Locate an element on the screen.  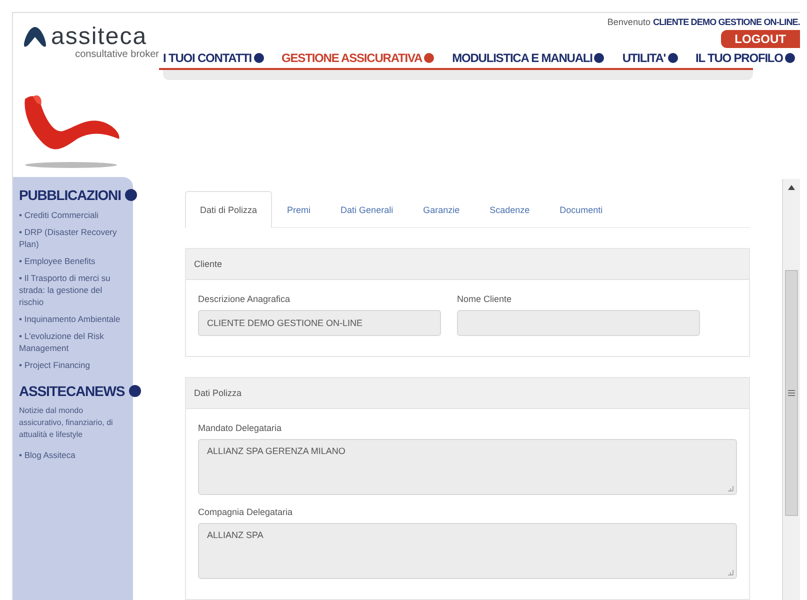
panel-heading: Cliente is located at coordinates (467, 264).